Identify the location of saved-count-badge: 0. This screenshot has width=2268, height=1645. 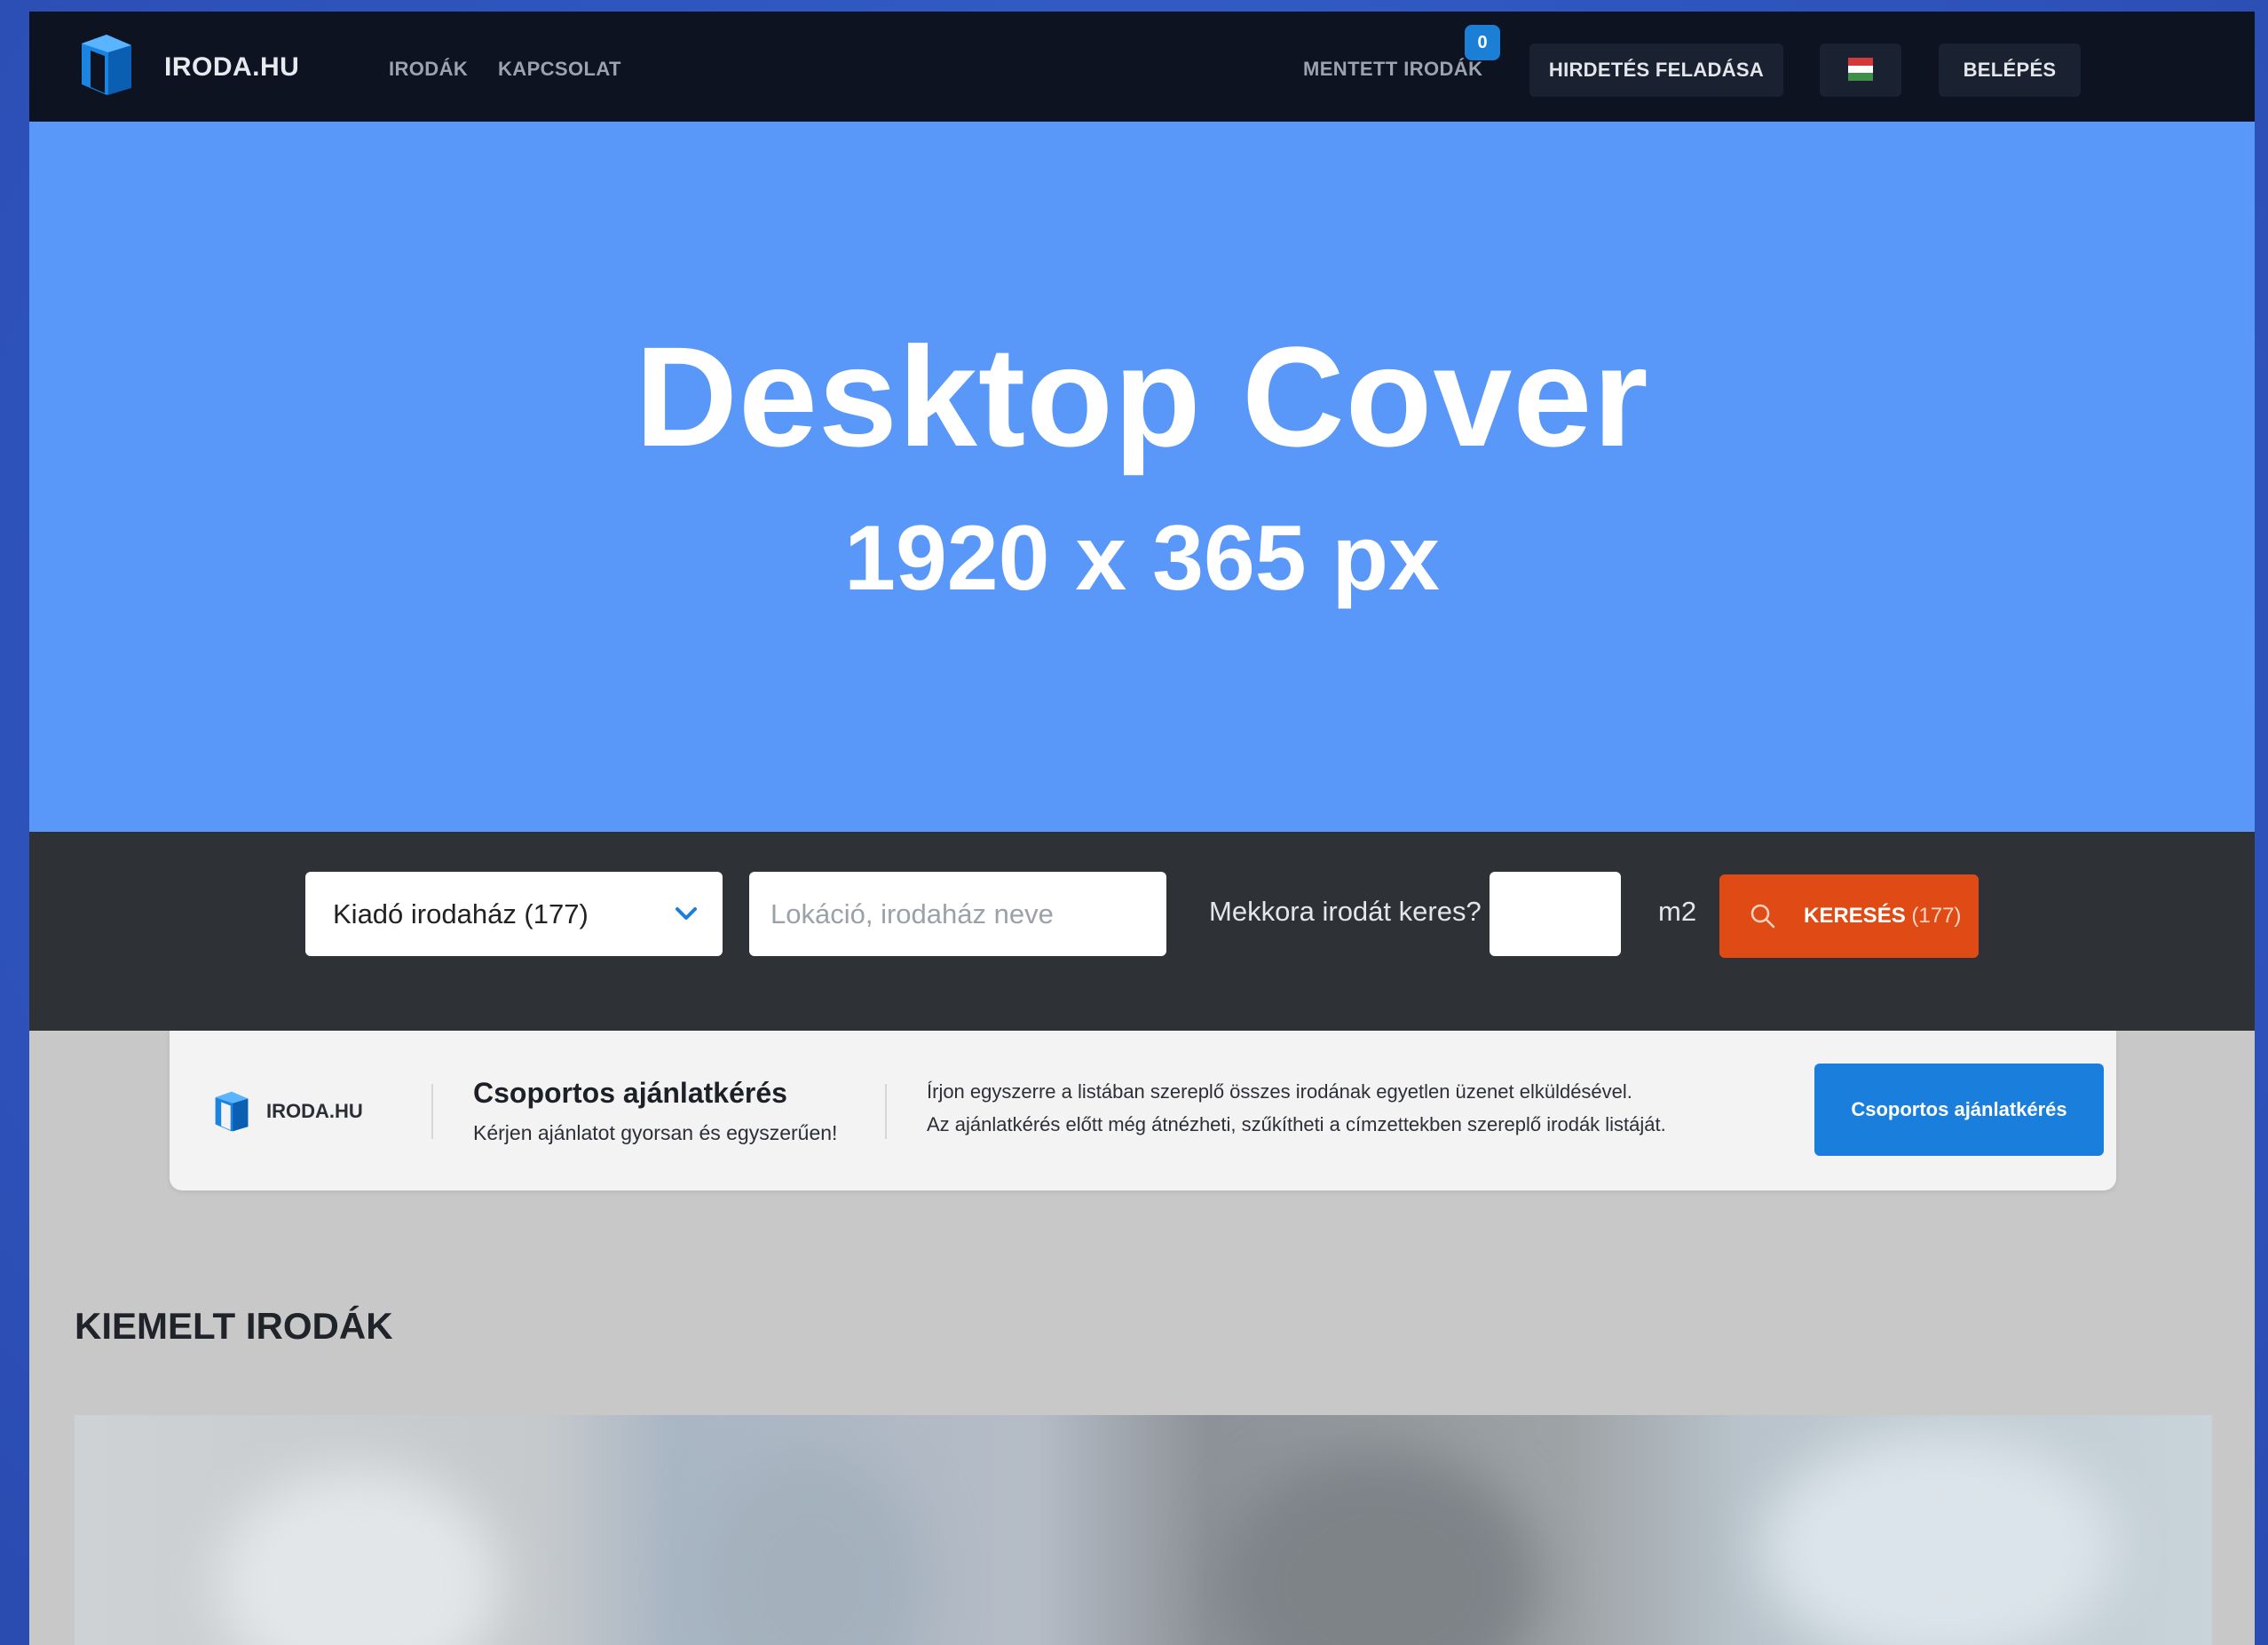
(1482, 42).